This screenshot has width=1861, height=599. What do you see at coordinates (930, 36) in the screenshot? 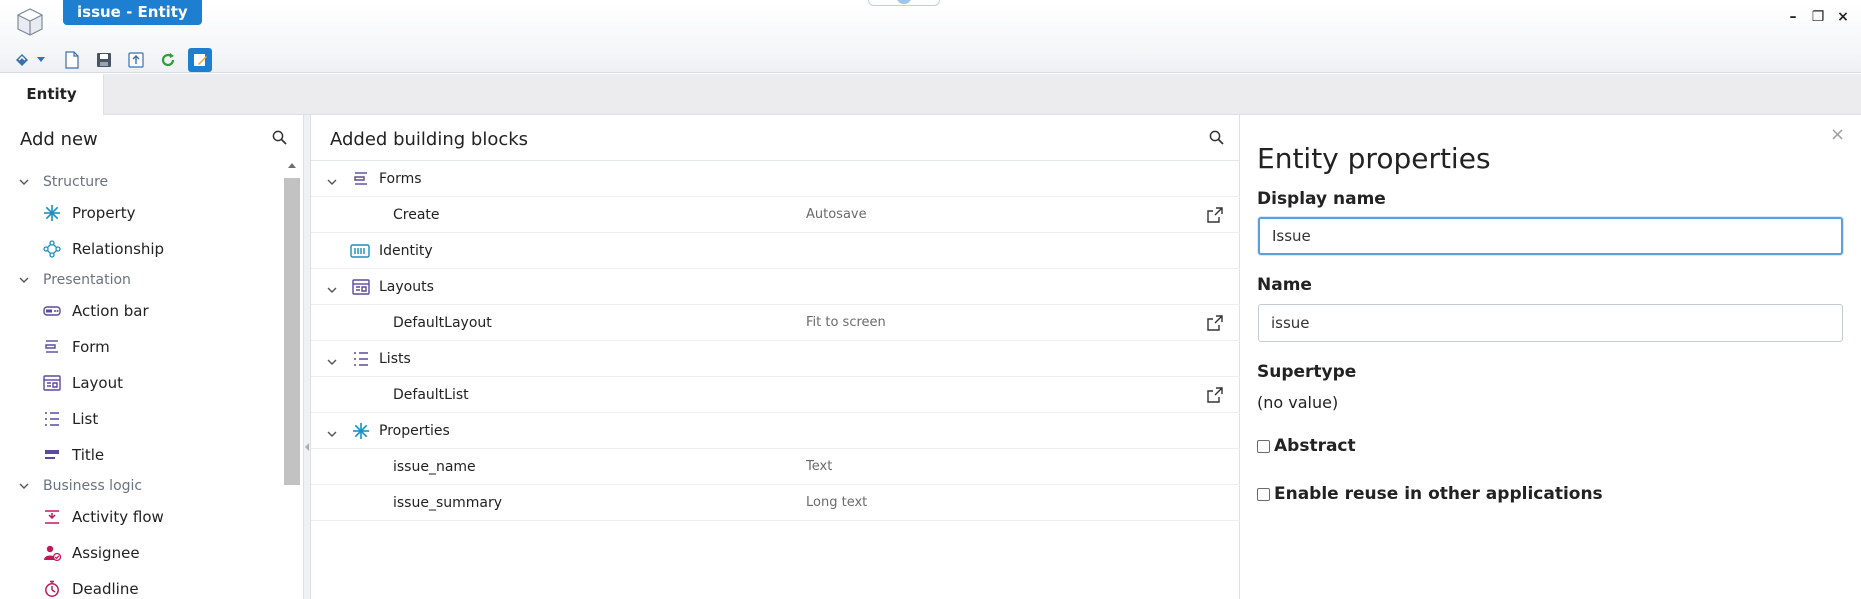
I see `title-bar: issue - Entity – ❐ ×` at bounding box center [930, 36].